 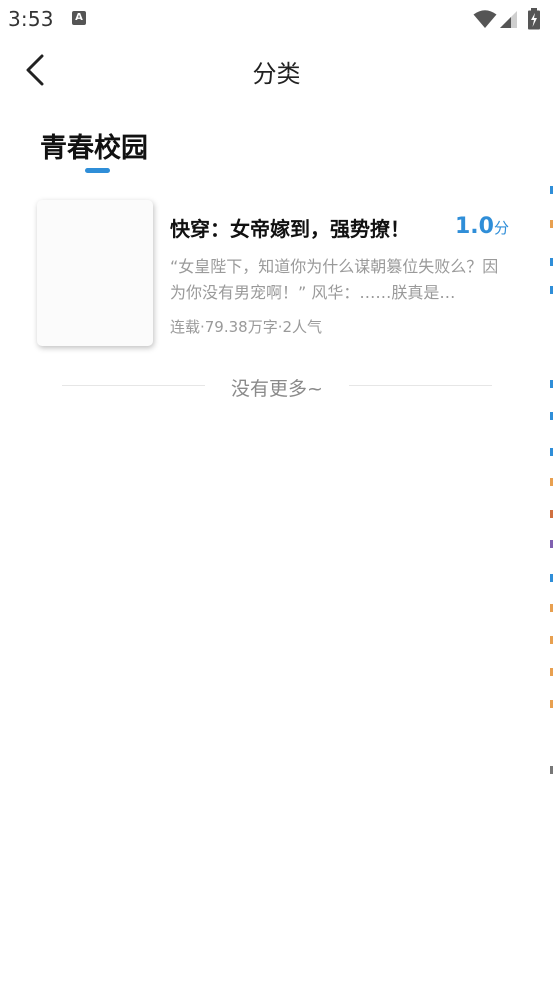 What do you see at coordinates (97, 170) in the screenshot?
I see `active-tab-indicator` at bounding box center [97, 170].